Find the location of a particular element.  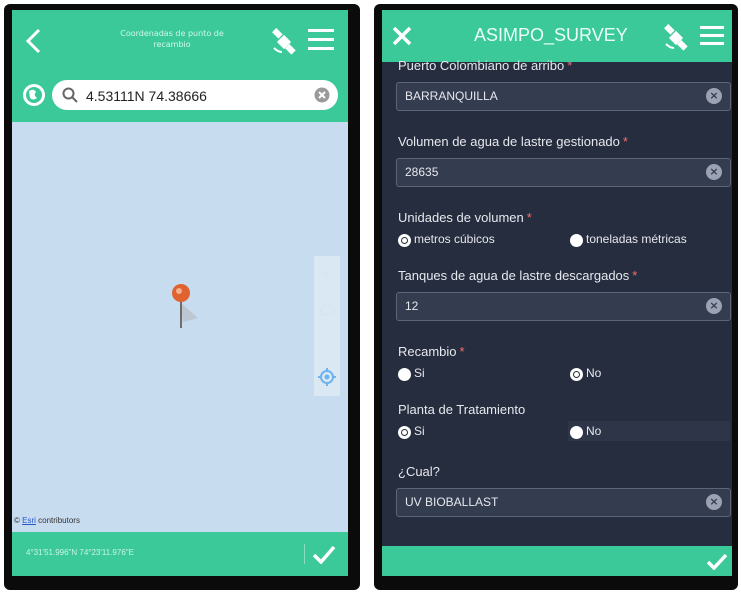

puerto-input: BARRANQUILLA × is located at coordinates (563, 96).